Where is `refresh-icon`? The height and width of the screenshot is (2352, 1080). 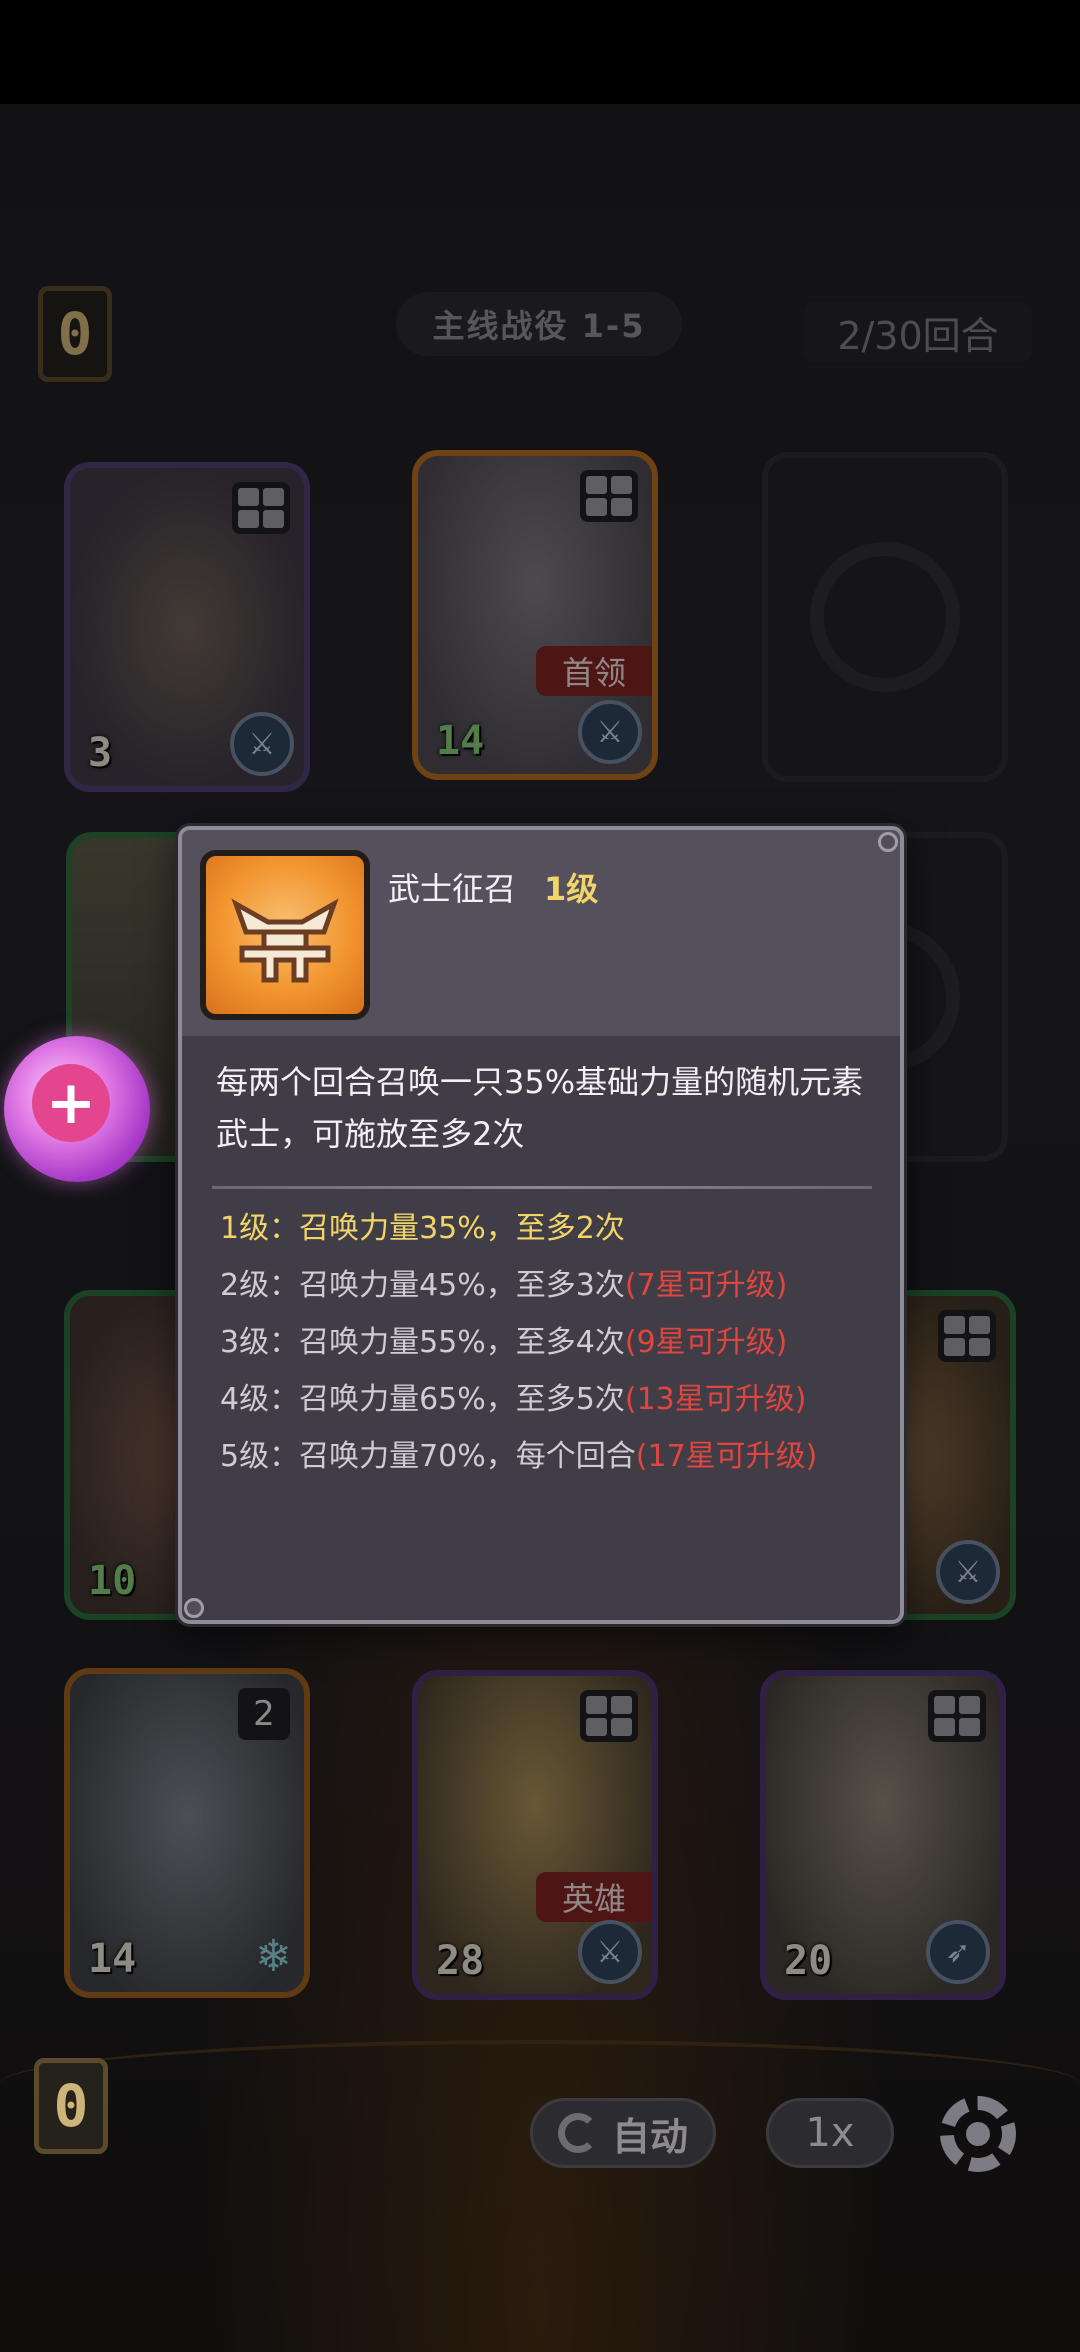
refresh-icon is located at coordinates (577, 2133).